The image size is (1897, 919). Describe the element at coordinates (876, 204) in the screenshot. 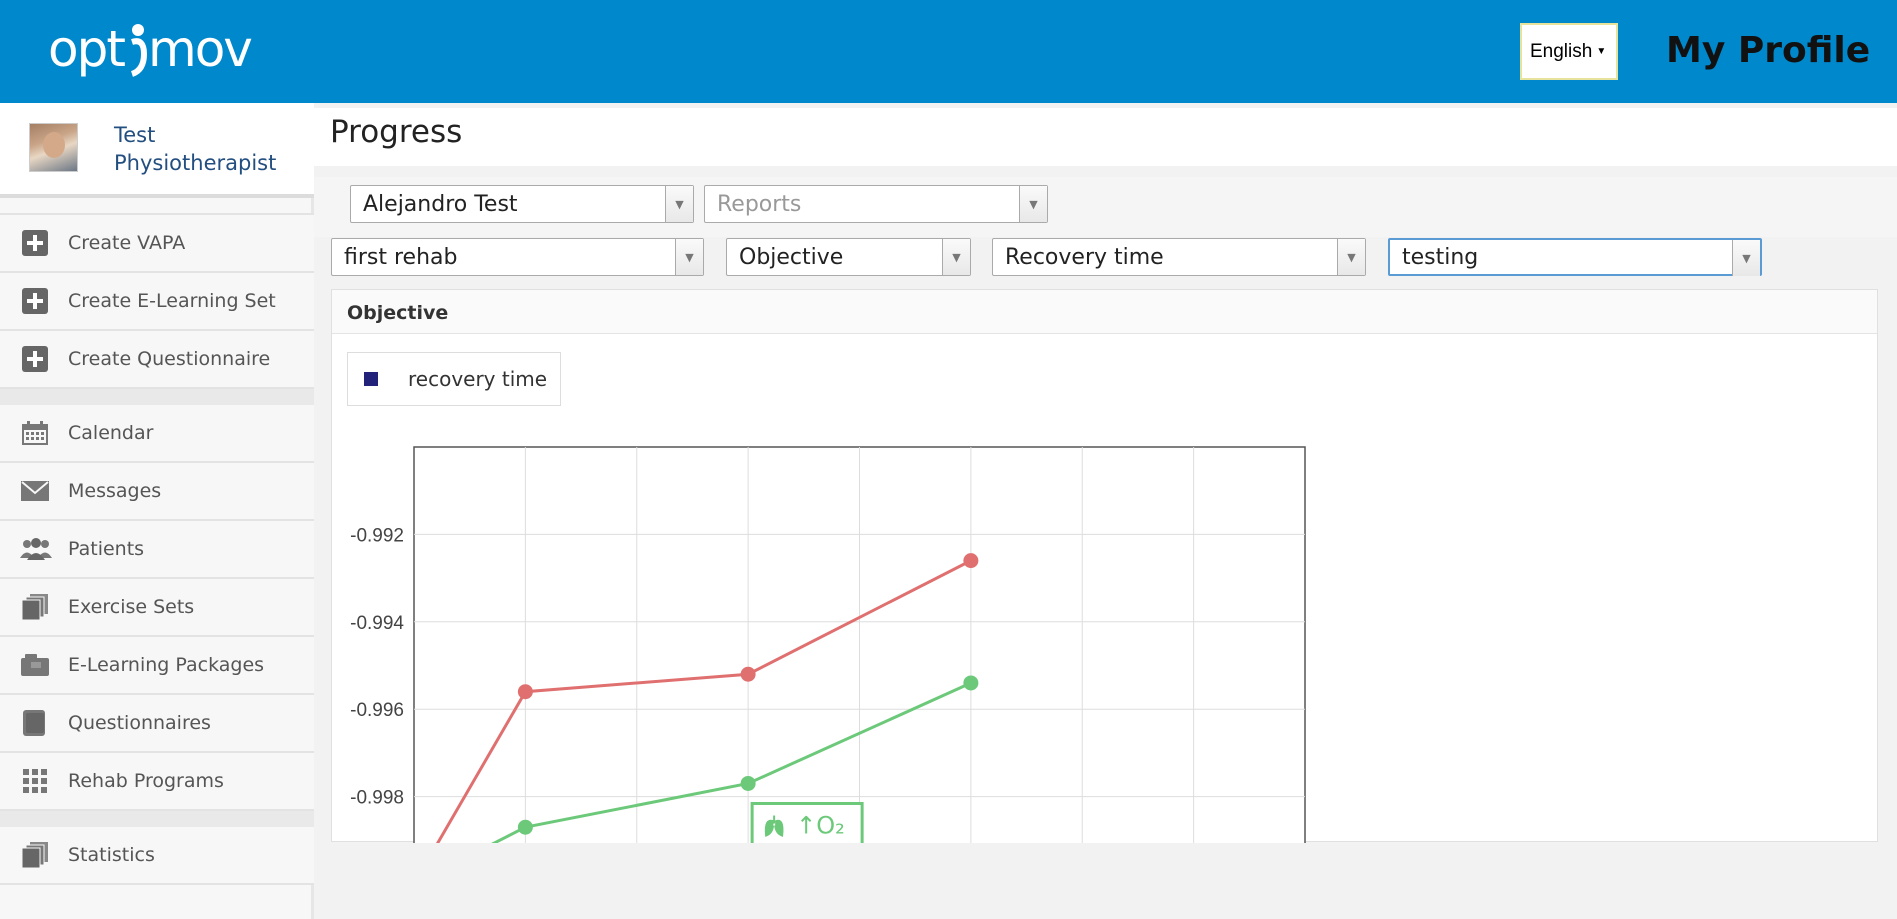

I see `reports-select: Reports ▼` at that location.